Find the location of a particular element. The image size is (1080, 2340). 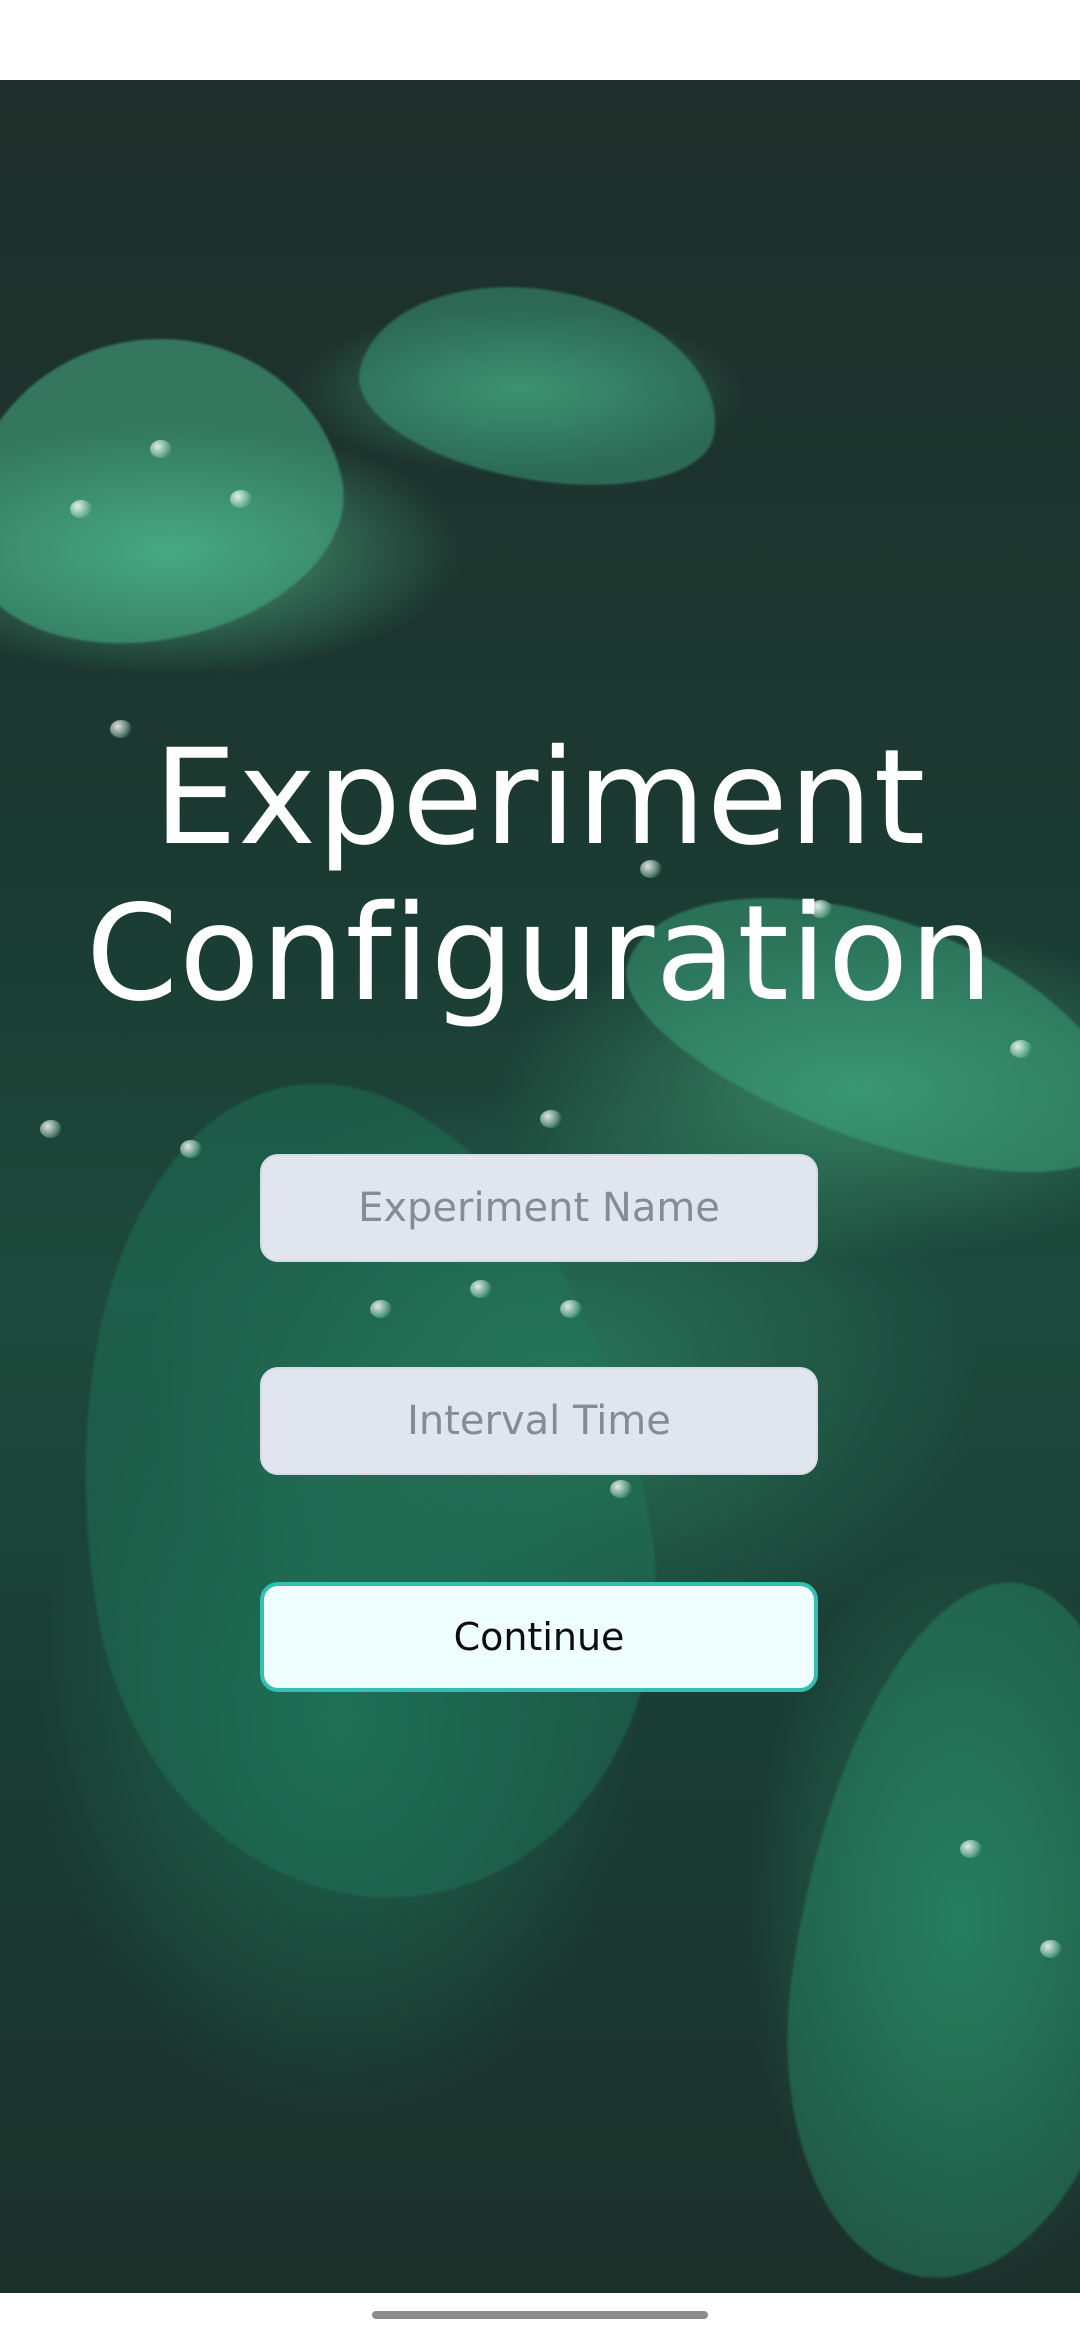

page-title-line2: Configuration is located at coordinates (540, 954).